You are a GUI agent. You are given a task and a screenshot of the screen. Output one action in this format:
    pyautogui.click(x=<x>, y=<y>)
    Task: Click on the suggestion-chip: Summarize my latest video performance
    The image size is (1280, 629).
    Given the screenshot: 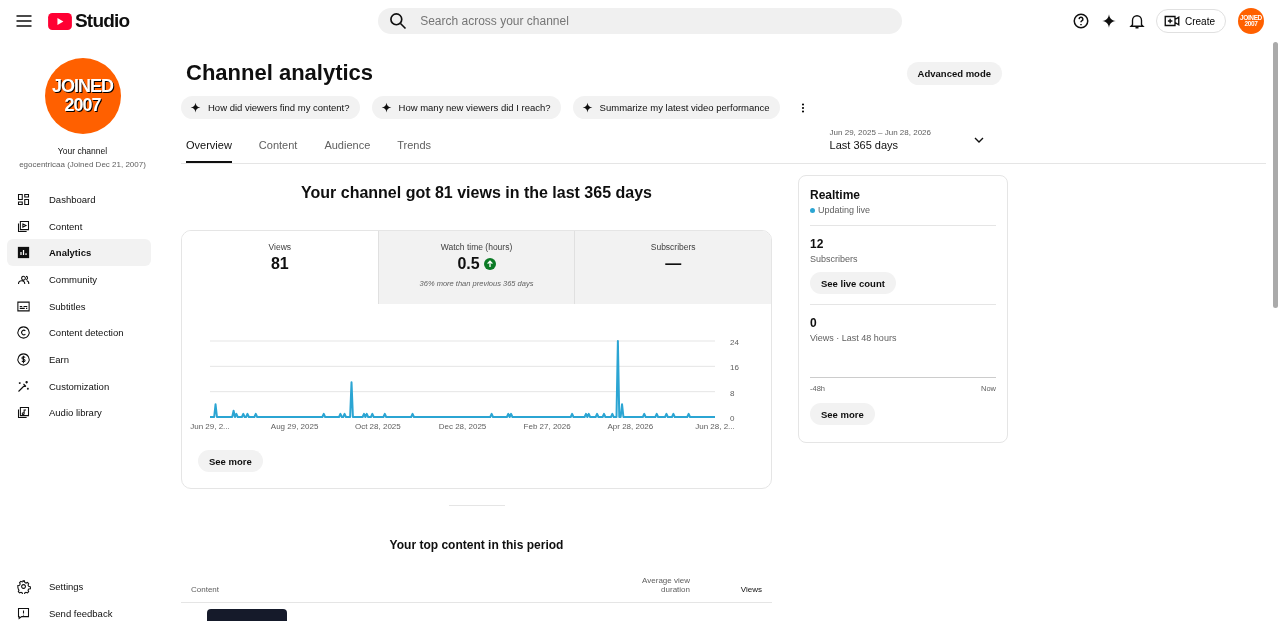 What is the action you would take?
    pyautogui.click(x=676, y=107)
    